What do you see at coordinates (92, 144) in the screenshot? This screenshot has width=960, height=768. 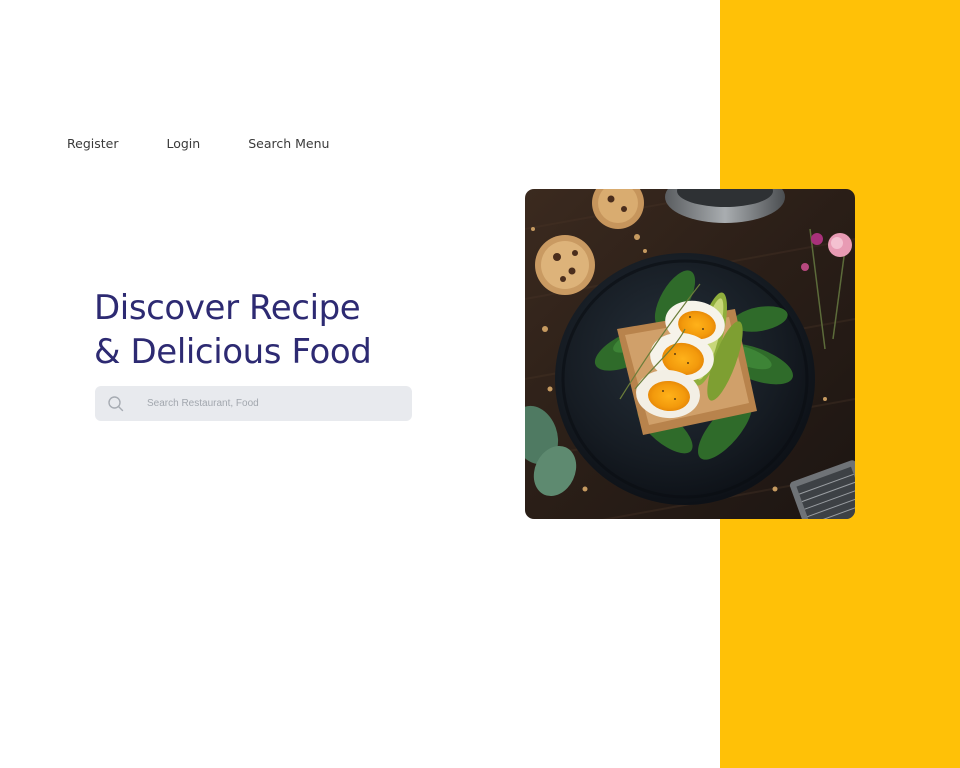 I see `nav-link-register: Register` at bounding box center [92, 144].